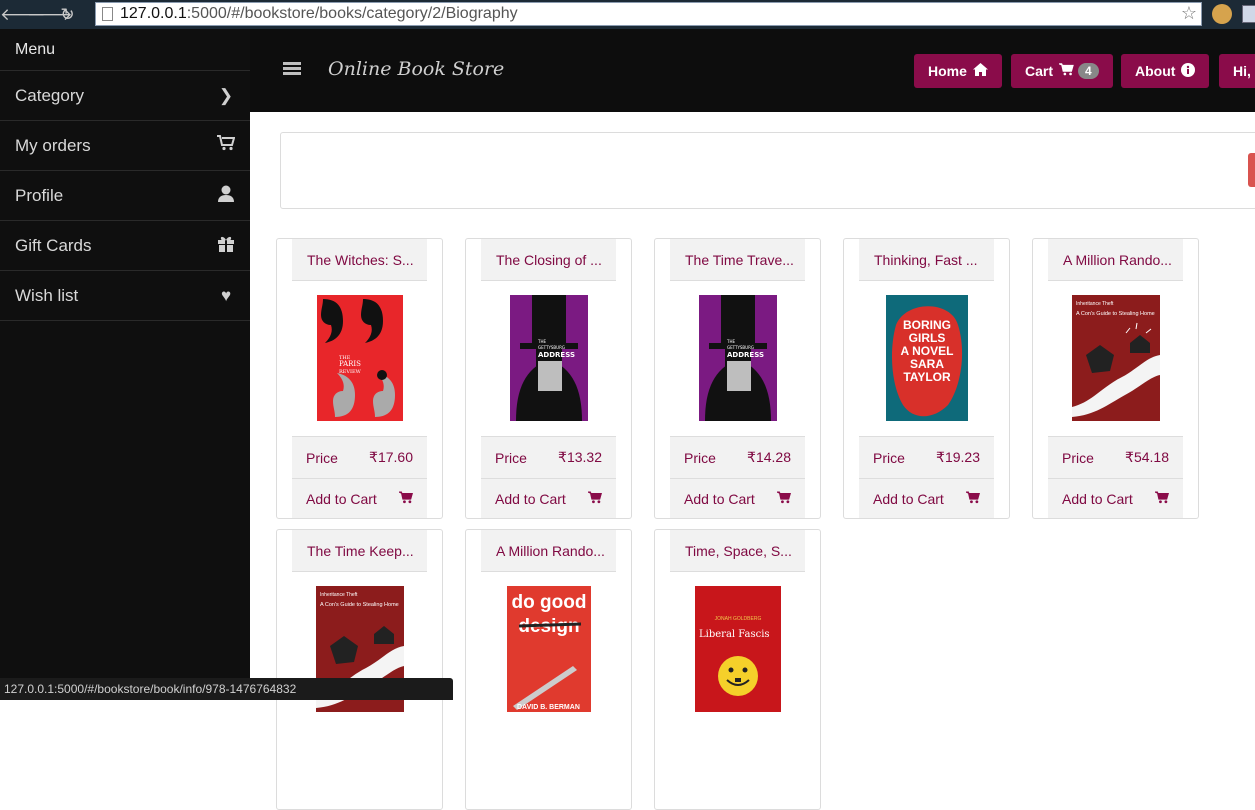  What do you see at coordinates (1155, 71) in the screenshot?
I see `about-button-label: About` at bounding box center [1155, 71].